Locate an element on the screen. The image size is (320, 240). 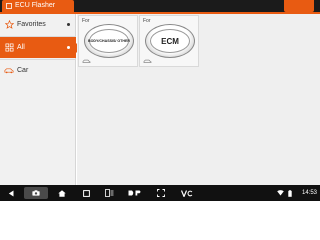
top-menu-button is located at coordinates (299, 6).